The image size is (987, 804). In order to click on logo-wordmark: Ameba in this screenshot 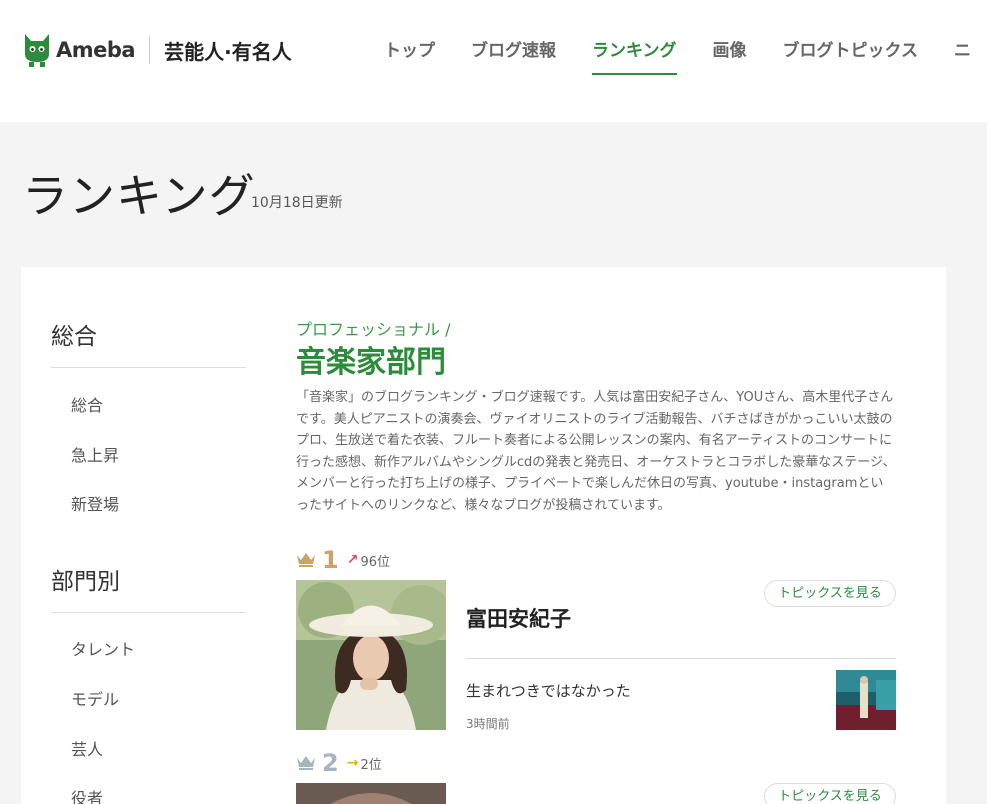, I will do `click(96, 50)`.